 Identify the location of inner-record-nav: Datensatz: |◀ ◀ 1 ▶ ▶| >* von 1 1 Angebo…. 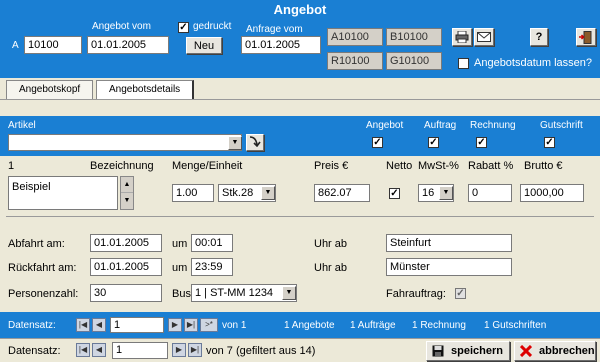
(300, 325).